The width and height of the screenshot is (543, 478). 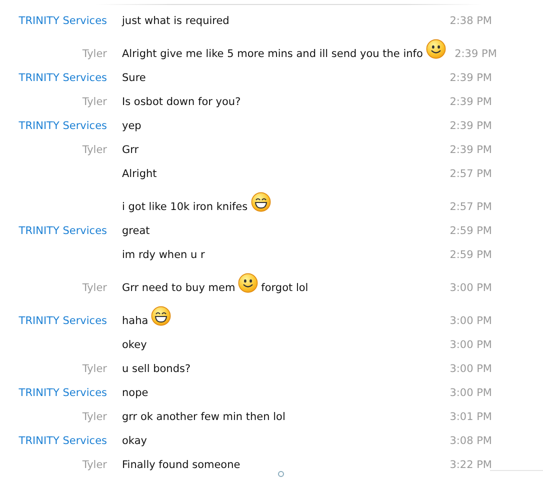 I want to click on message-time: 3:08 PM, so click(x=470, y=442).